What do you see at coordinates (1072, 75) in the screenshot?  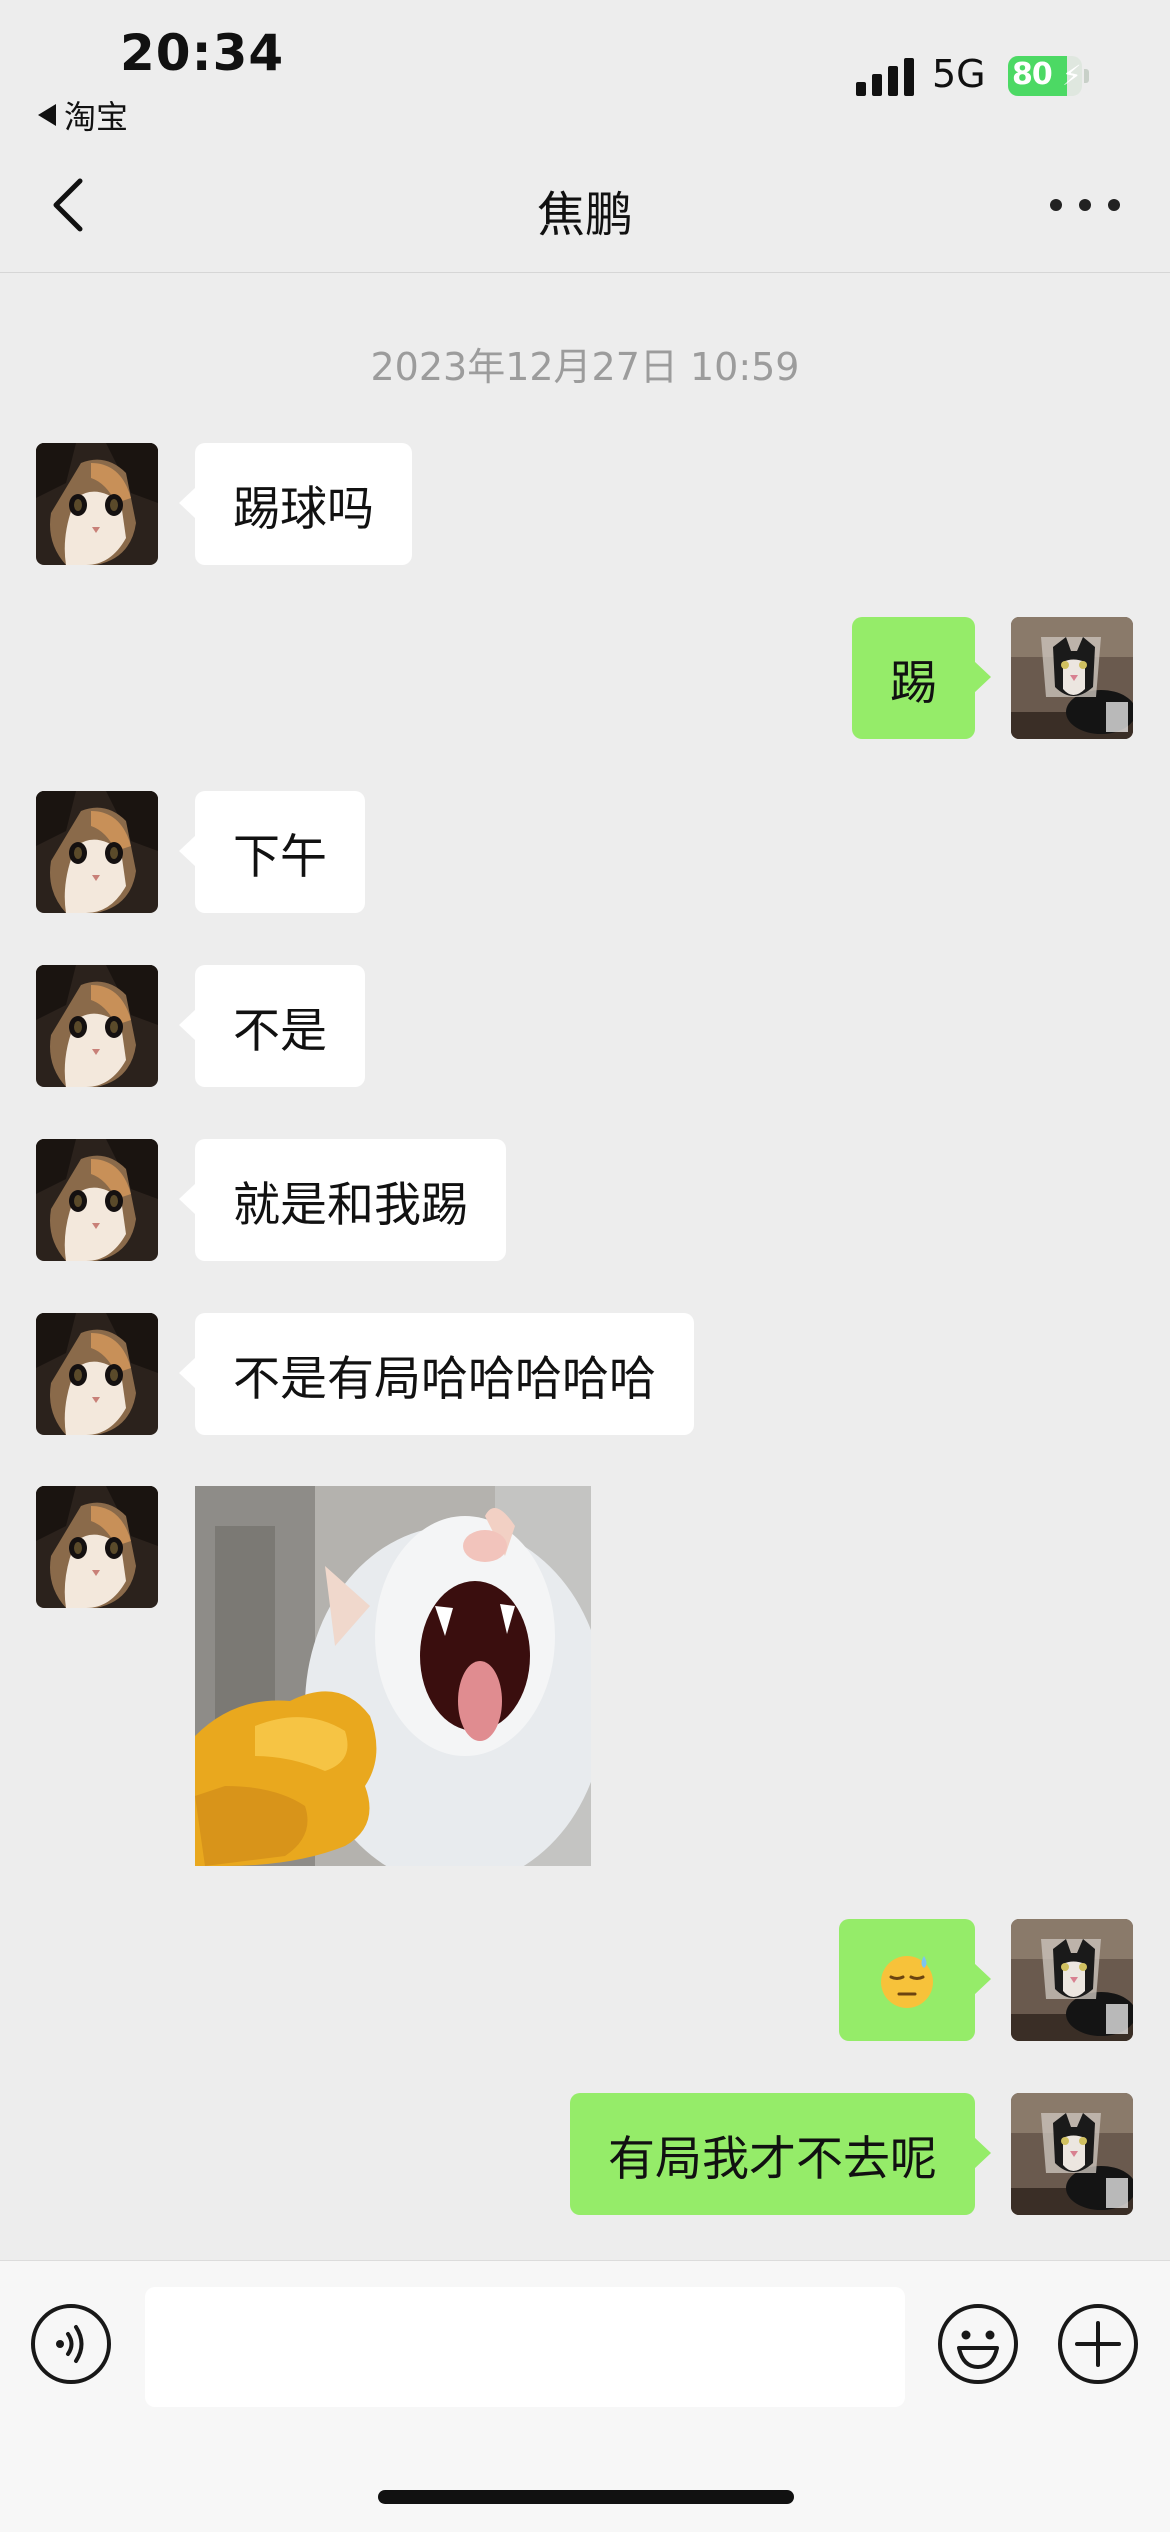 I see `charging-bolt-icon: ⚡` at bounding box center [1072, 75].